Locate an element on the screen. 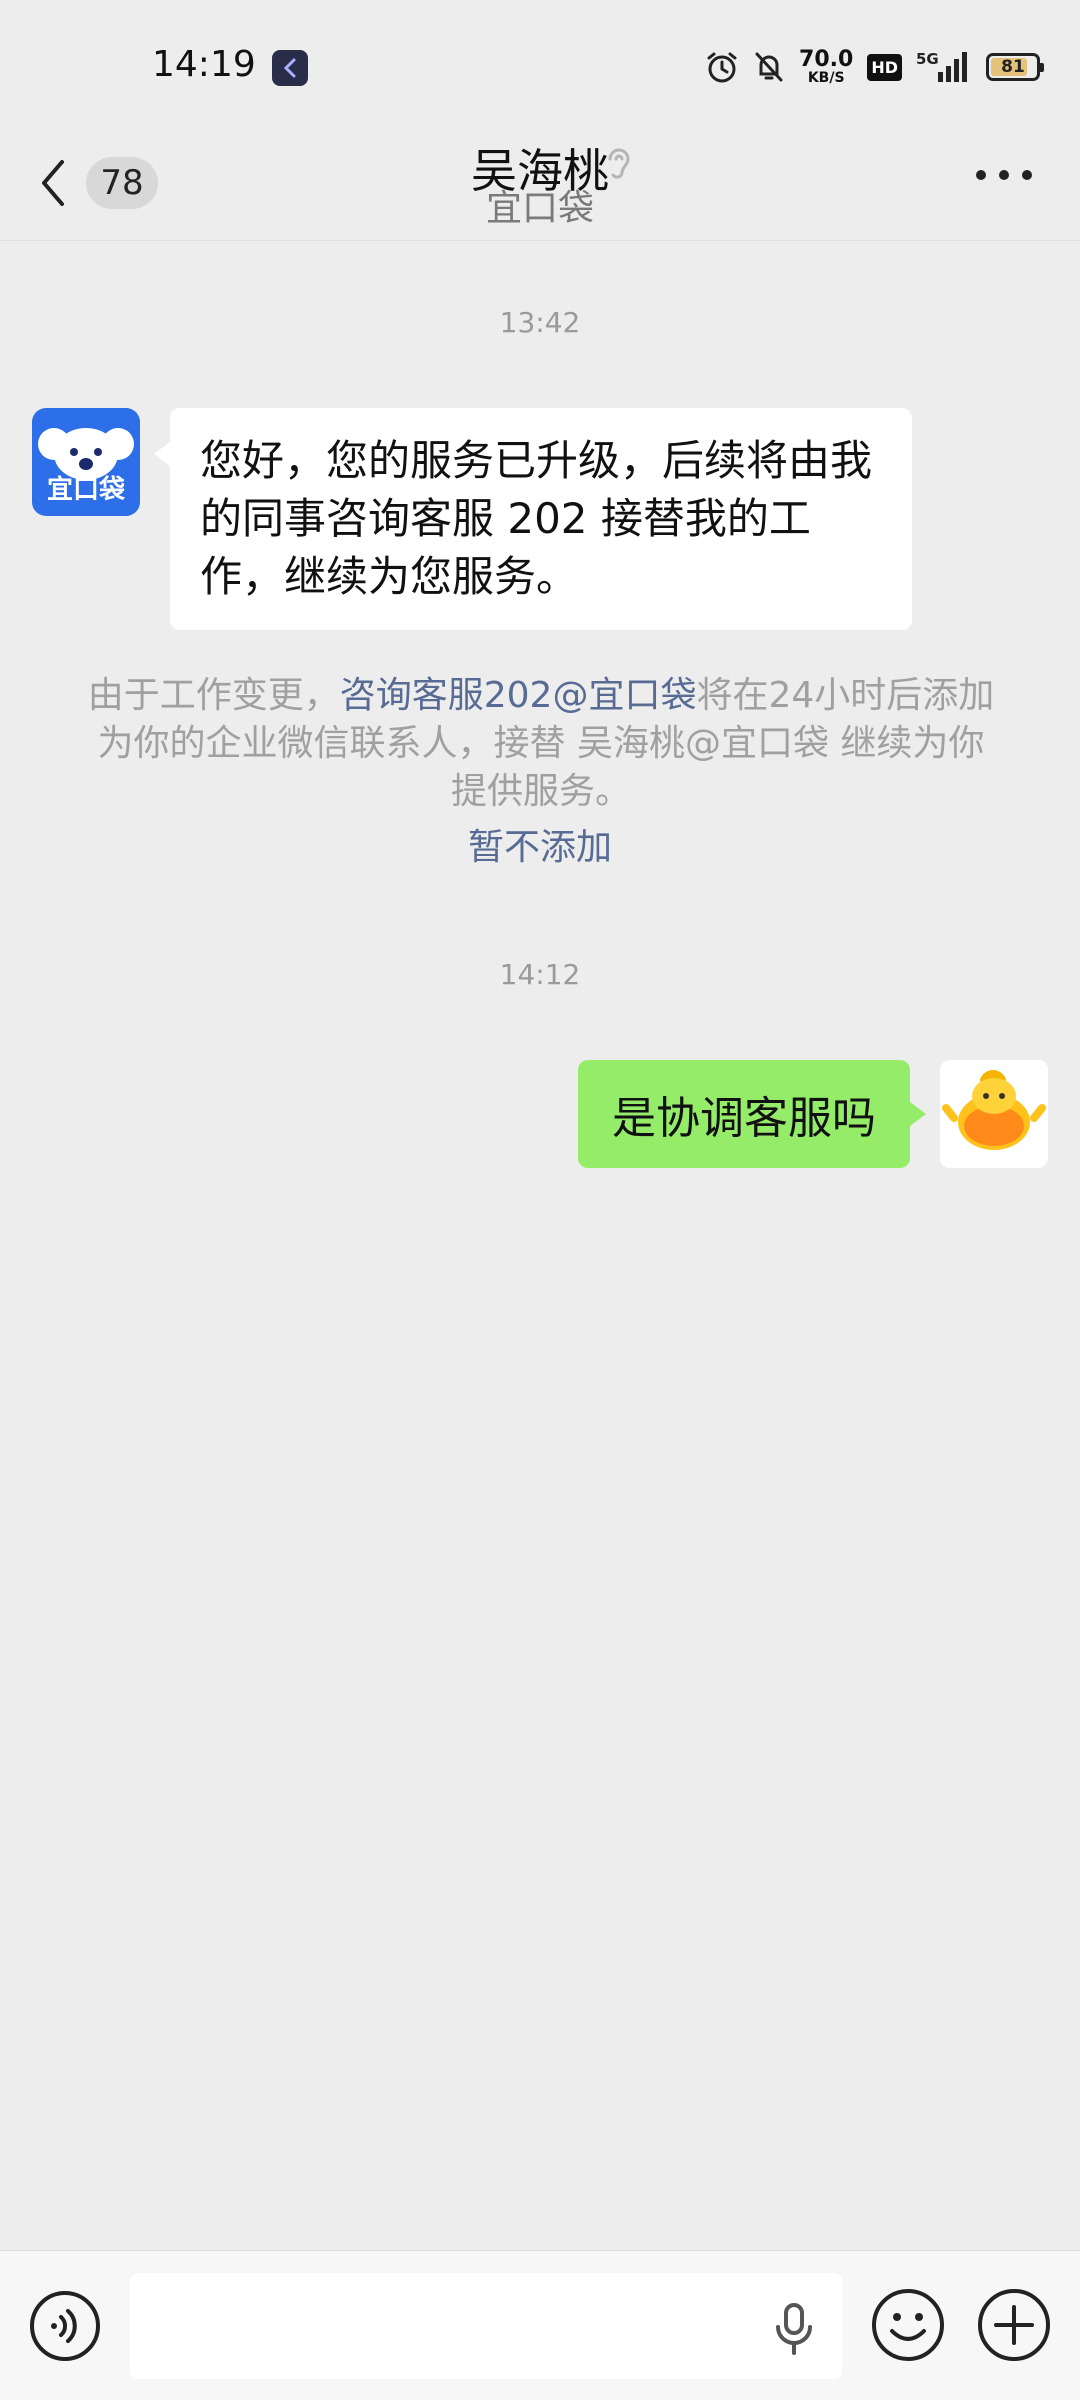 Image resolution: width=1080 pixels, height=2400 pixels. mute-bell-icon is located at coordinates (769, 67).